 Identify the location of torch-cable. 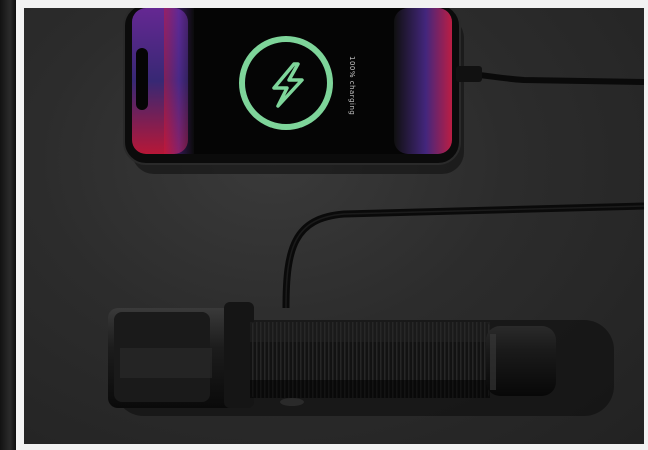
(463, 255).